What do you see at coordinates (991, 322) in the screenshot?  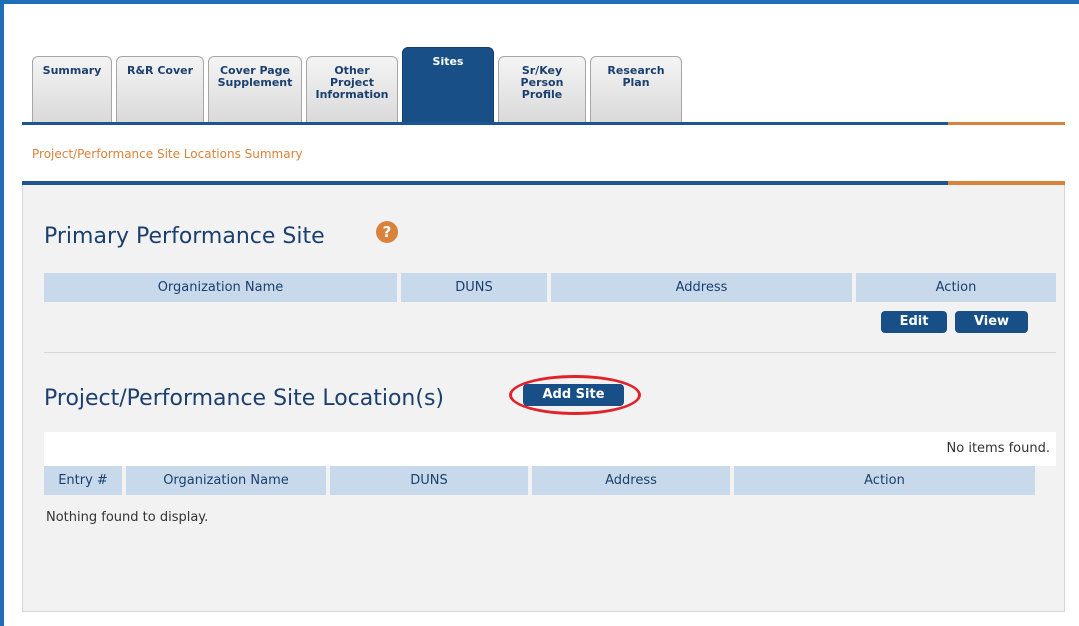 I see `view-button: View` at bounding box center [991, 322].